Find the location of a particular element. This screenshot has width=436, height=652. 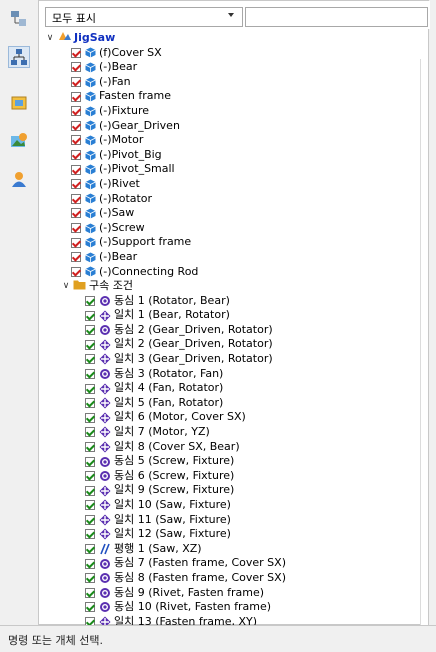

tree-constraint-item: 동심 5 (Screw, Fixture) is located at coordinates (234, 461).